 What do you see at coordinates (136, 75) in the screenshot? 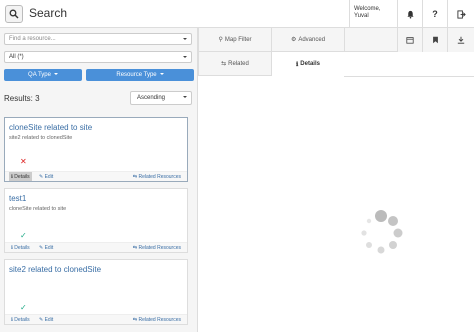
I see `resource-type-label: Resource Type` at bounding box center [136, 75].